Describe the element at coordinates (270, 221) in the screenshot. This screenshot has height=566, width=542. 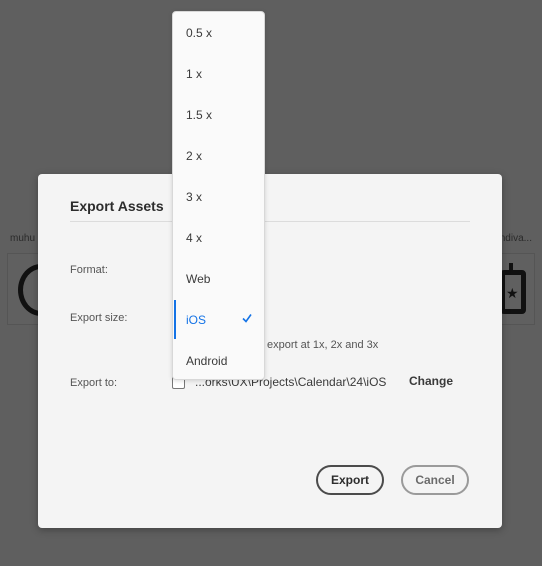
I see `title-divider` at that location.